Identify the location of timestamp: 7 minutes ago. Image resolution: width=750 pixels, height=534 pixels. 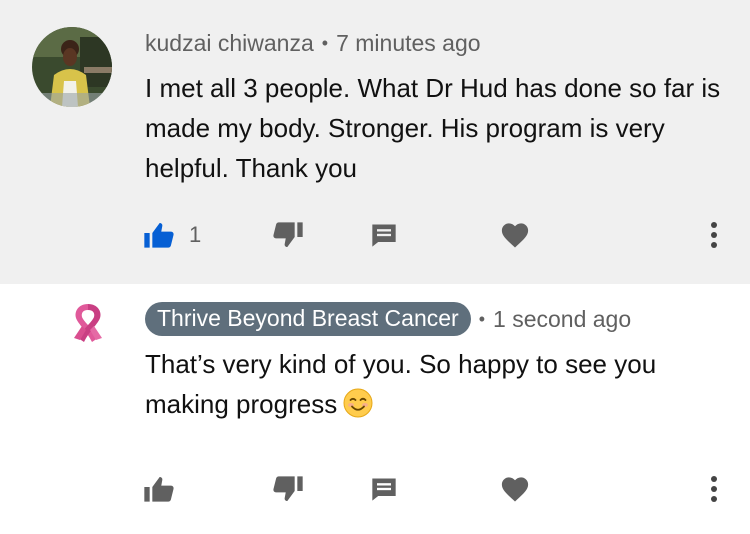
(408, 43).